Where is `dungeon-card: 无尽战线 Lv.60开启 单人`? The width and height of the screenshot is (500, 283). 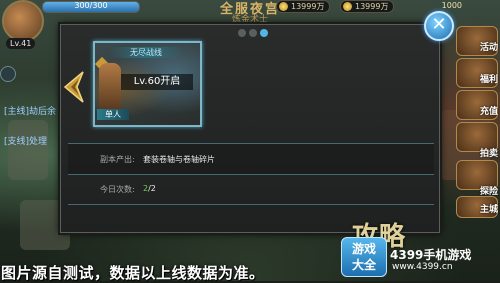
dungeon-card: 无尽战线 Lv.60开启 单人 is located at coordinates (147, 84).